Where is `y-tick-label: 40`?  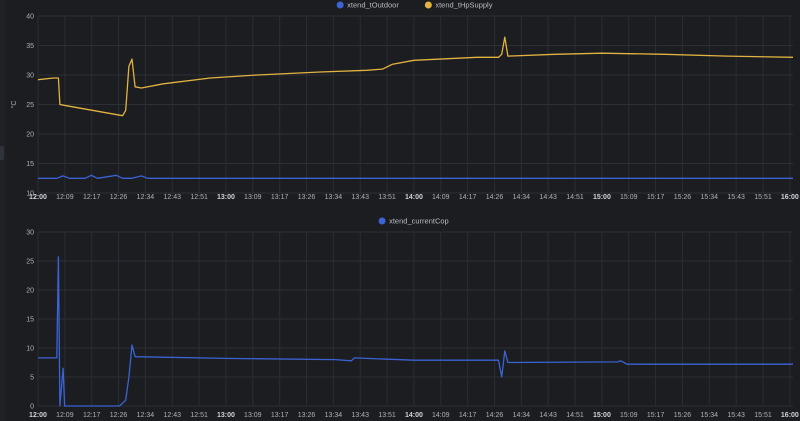 y-tick-label: 40 is located at coordinates (30, 17).